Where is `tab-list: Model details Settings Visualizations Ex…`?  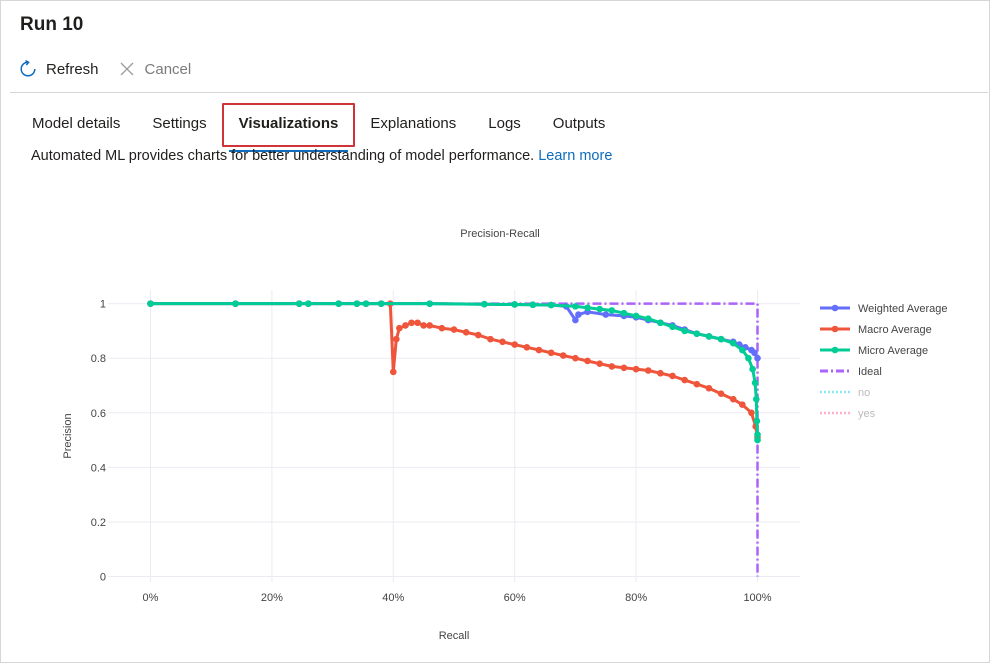 tab-list: Model details Settings Visualizations Ex… is located at coordinates (322, 127).